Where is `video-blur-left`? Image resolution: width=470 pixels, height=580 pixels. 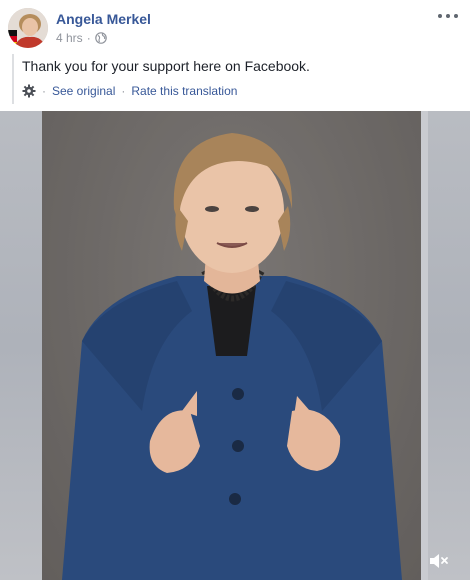 video-blur-left is located at coordinates (21, 345).